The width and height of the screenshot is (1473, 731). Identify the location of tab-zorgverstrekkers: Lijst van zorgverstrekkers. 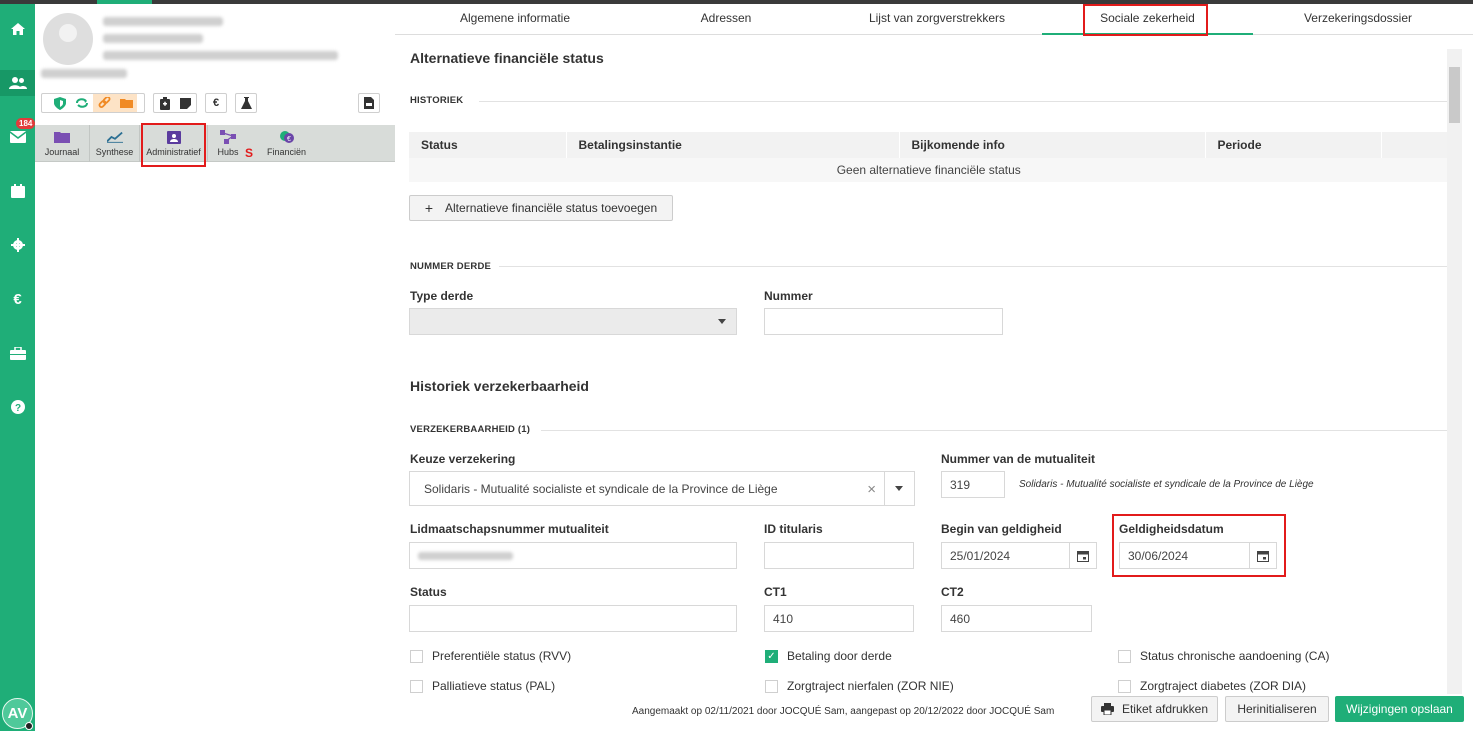
(937, 19).